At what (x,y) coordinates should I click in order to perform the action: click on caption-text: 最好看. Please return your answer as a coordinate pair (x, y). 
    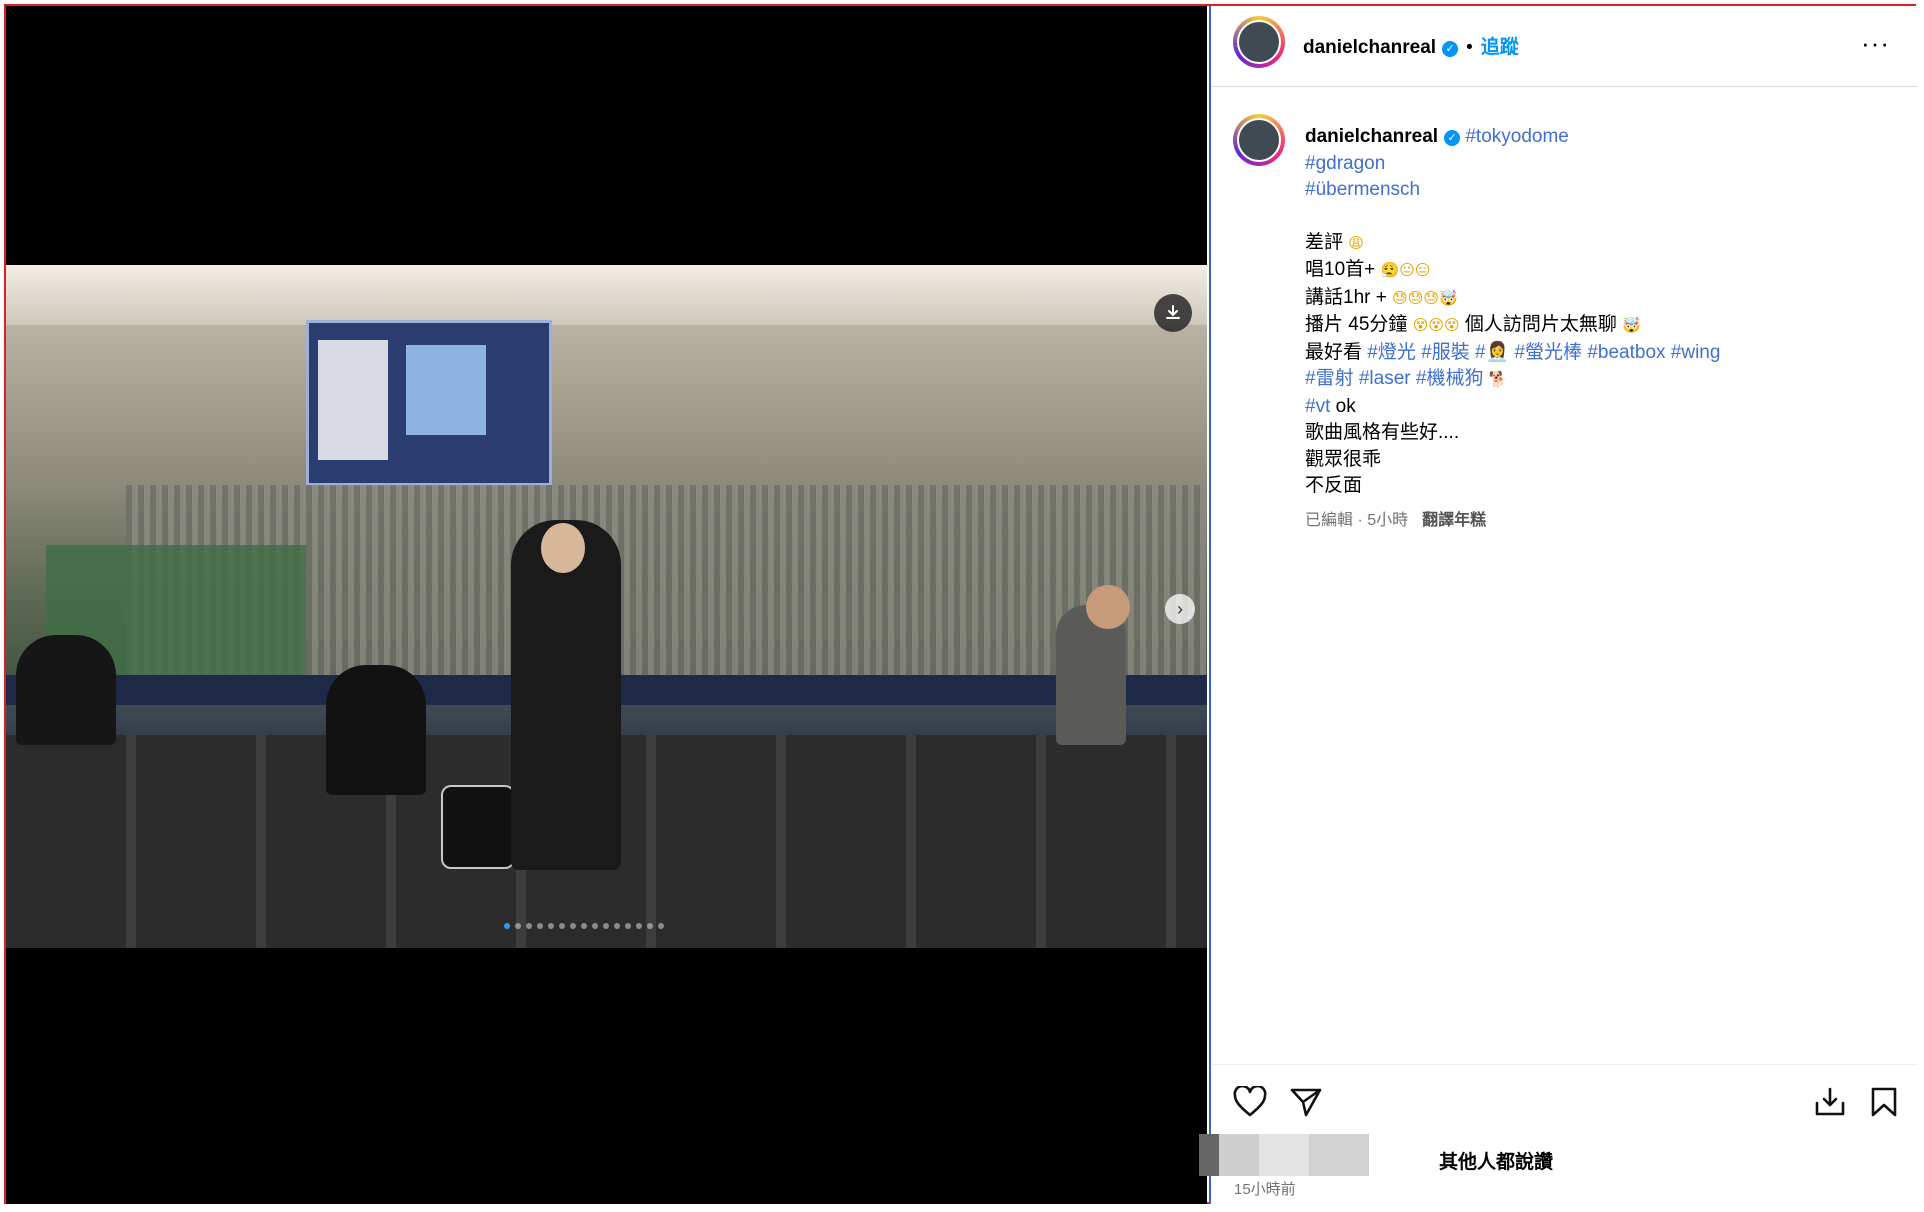
    Looking at the image, I should click on (1334, 352).